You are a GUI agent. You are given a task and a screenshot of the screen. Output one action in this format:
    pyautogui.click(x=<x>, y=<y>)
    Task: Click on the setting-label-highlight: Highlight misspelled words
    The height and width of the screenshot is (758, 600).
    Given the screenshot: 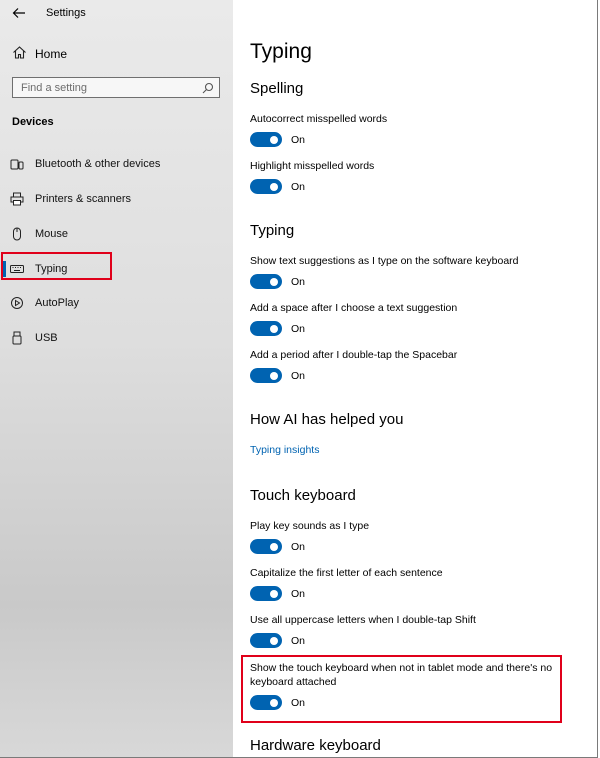 What is the action you would take?
    pyautogui.click(x=312, y=166)
    